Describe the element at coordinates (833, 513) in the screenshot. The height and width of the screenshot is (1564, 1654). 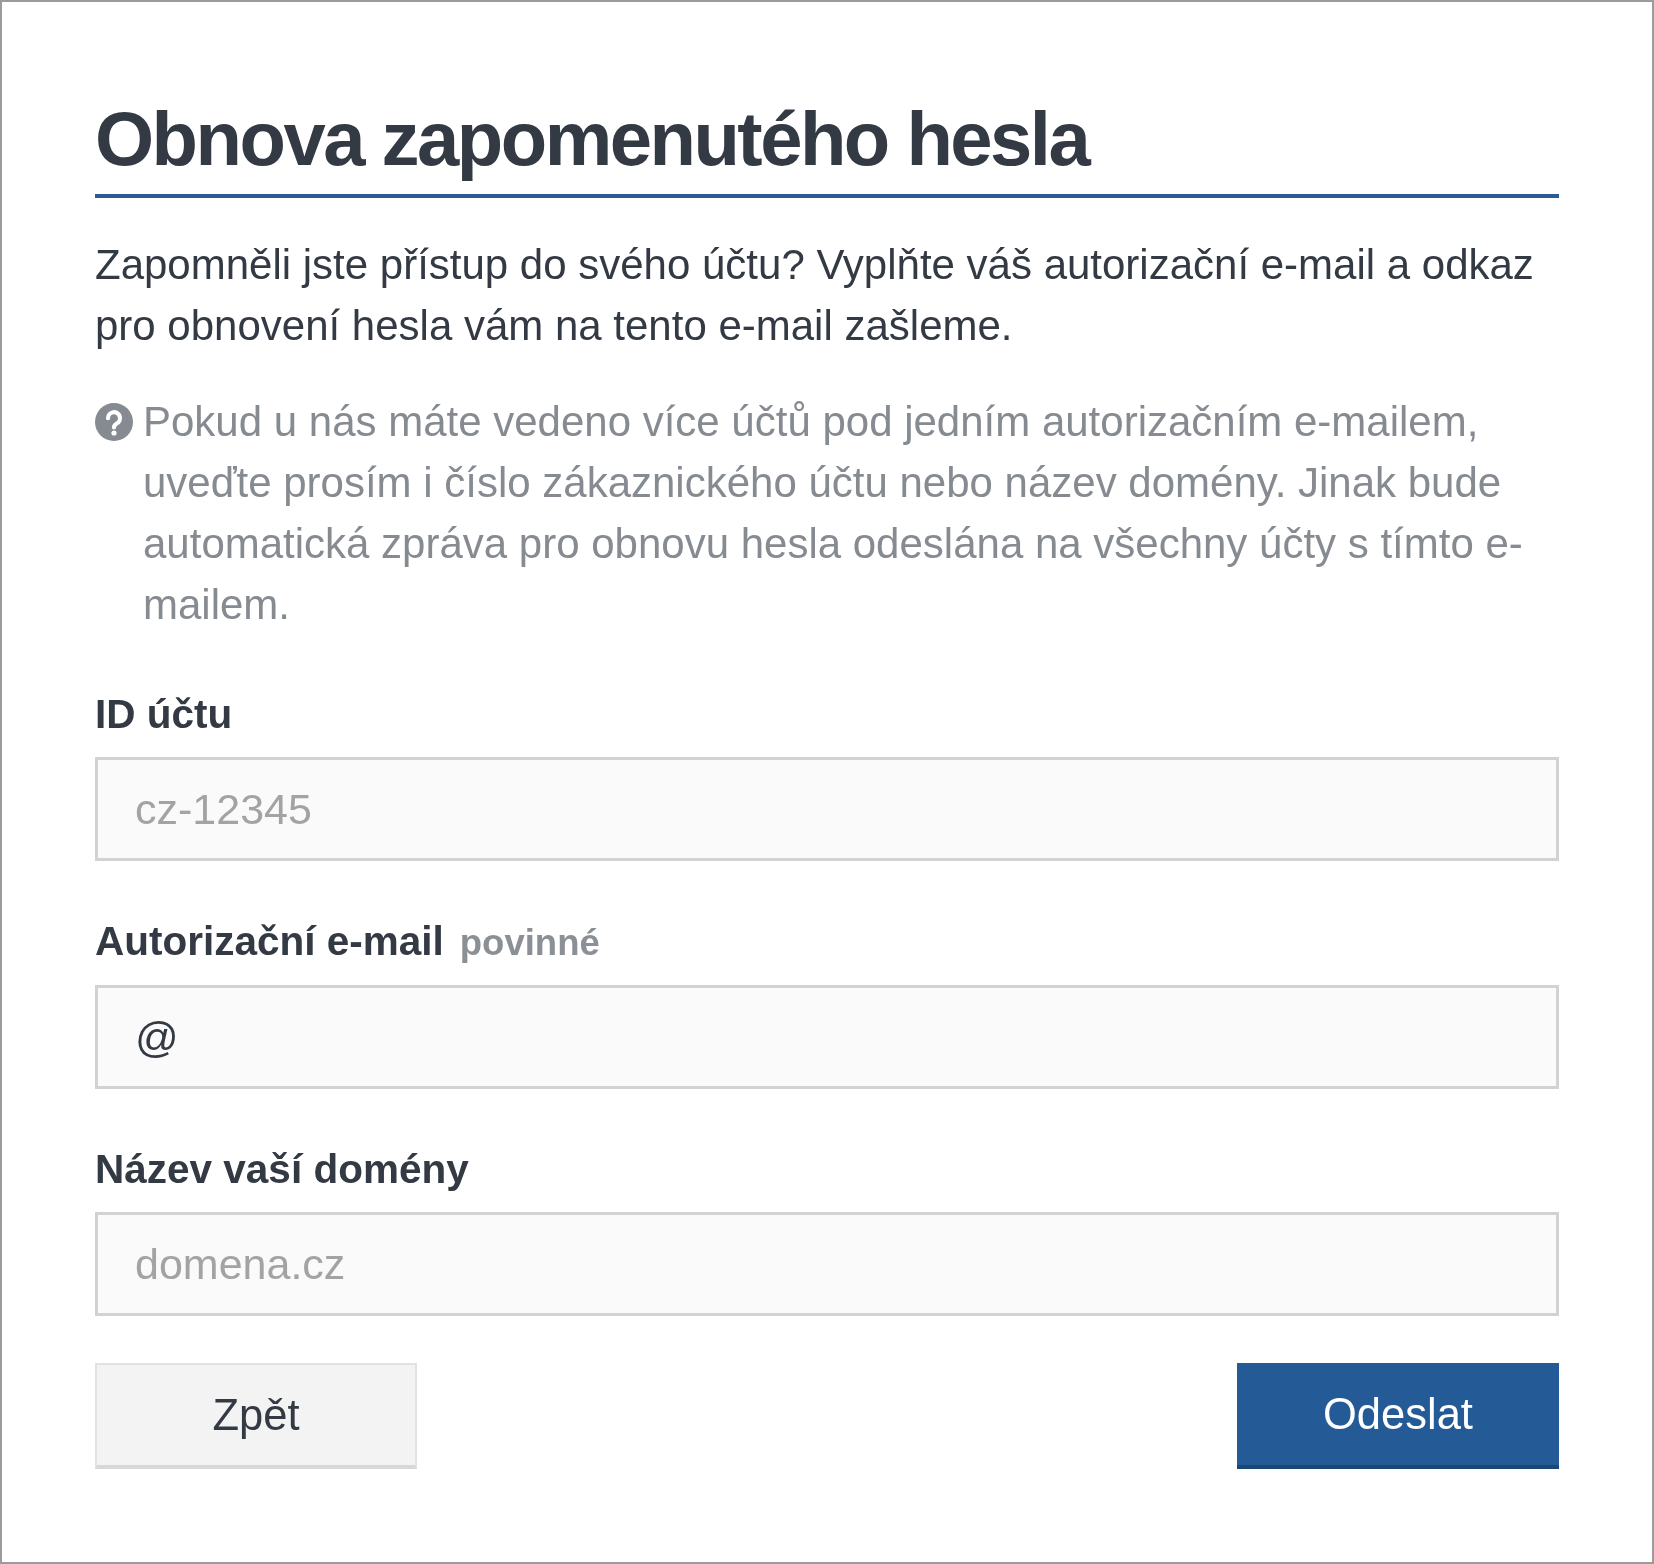
I see `hint-text: Pokud u nás máte vedeno více účtů pod jedním autorizačním e-mailem, uveďte prosím i číslo zákaznického účtu nebo název domény. Jinak bude automatická zpráva pro obnovu hesla odeslána na všechny účty s tímto e-mailem.` at that location.